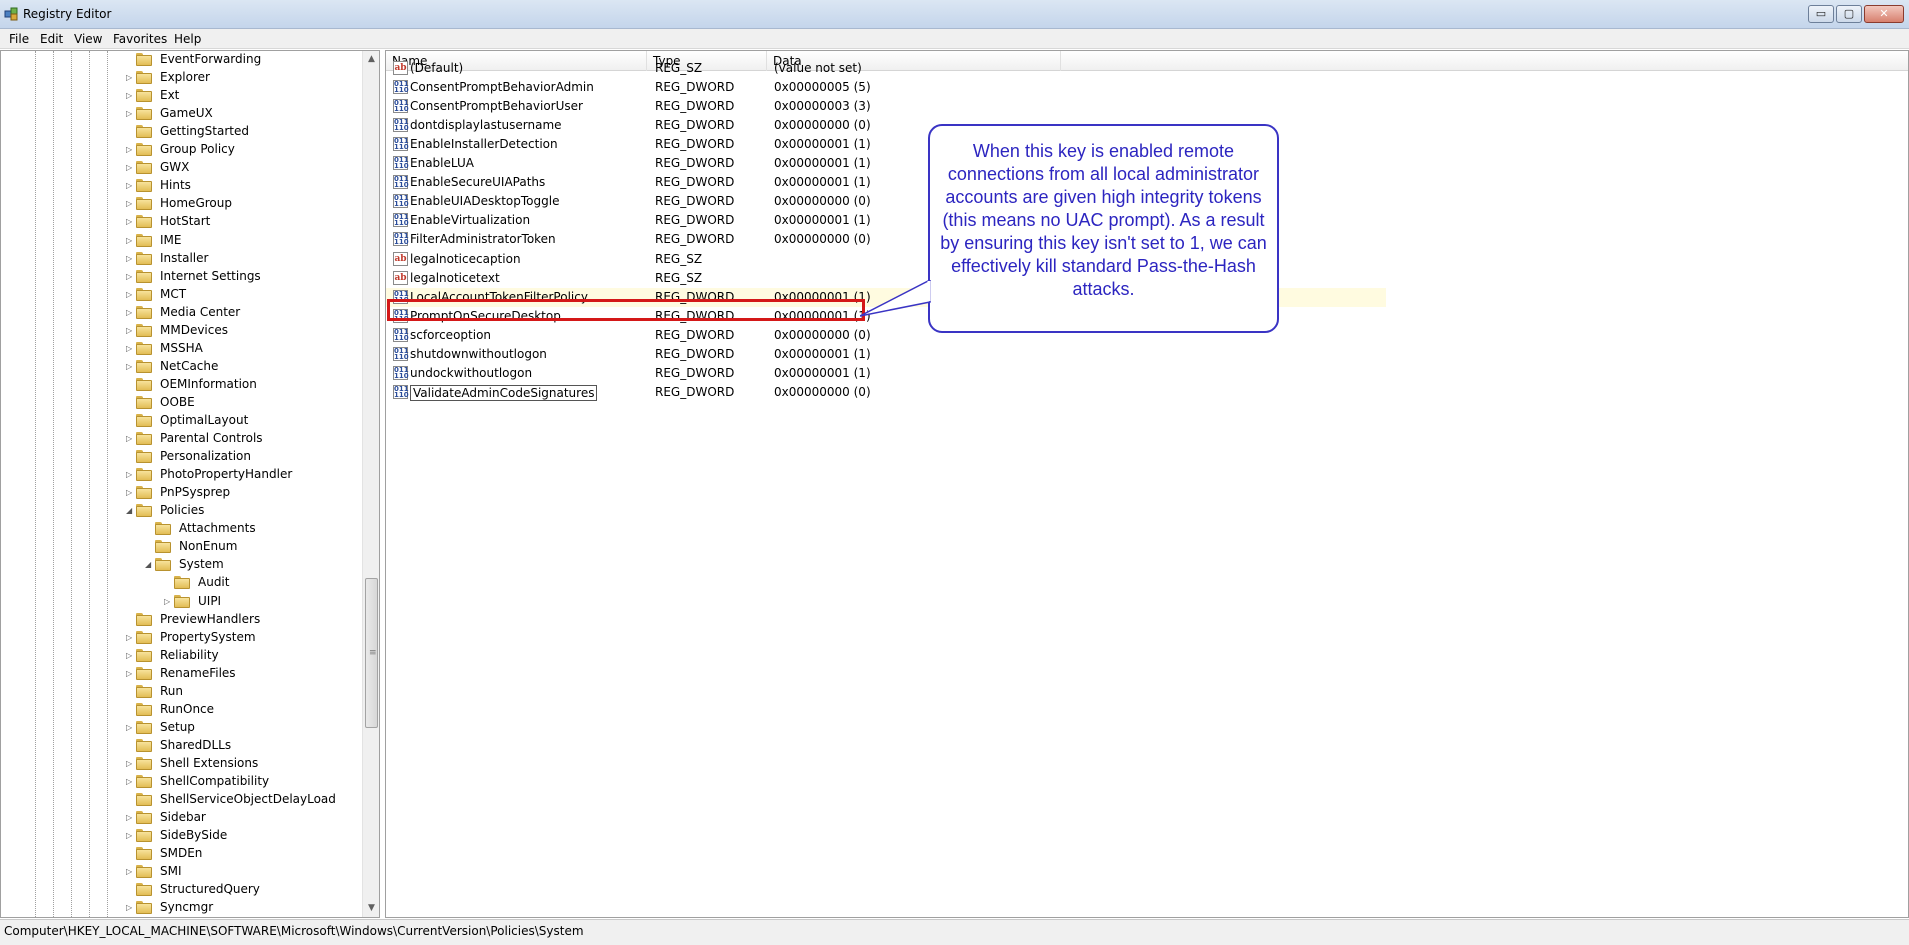  Describe the element at coordinates (181, 728) in the screenshot. I see `tree-item: ▷ Setup` at that location.